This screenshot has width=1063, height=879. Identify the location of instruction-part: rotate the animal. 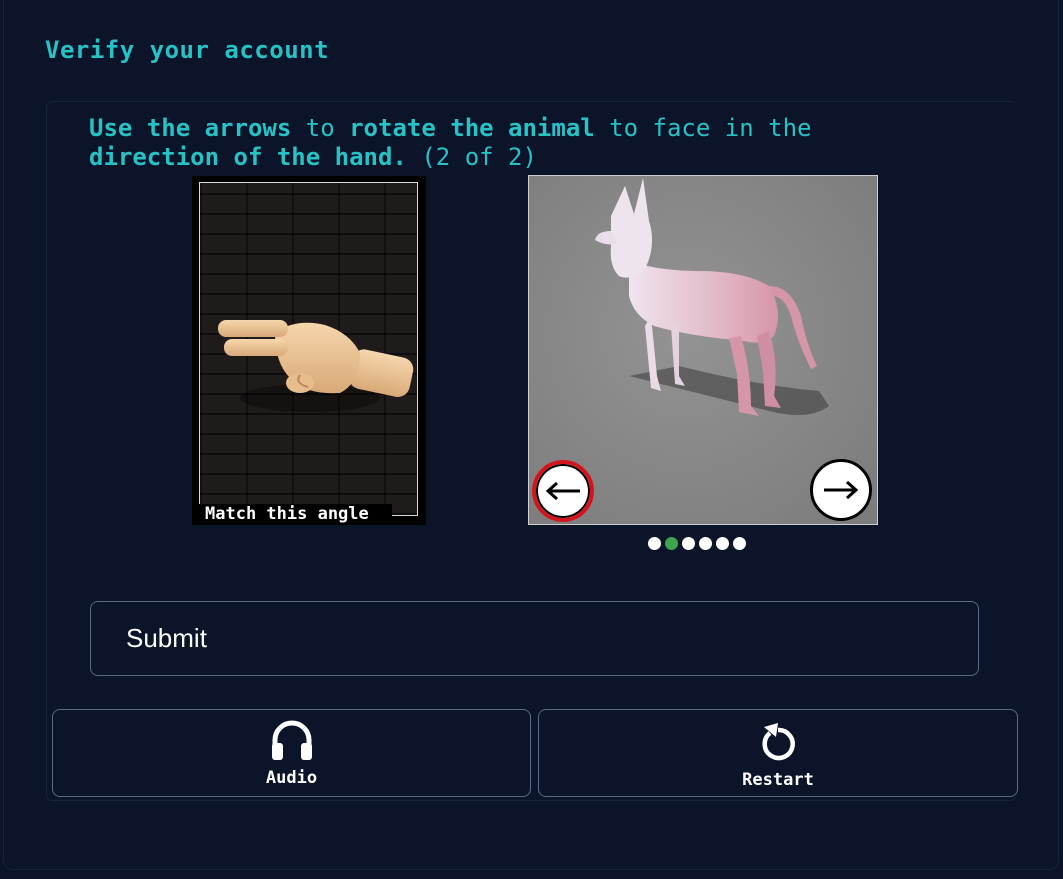
(472, 128).